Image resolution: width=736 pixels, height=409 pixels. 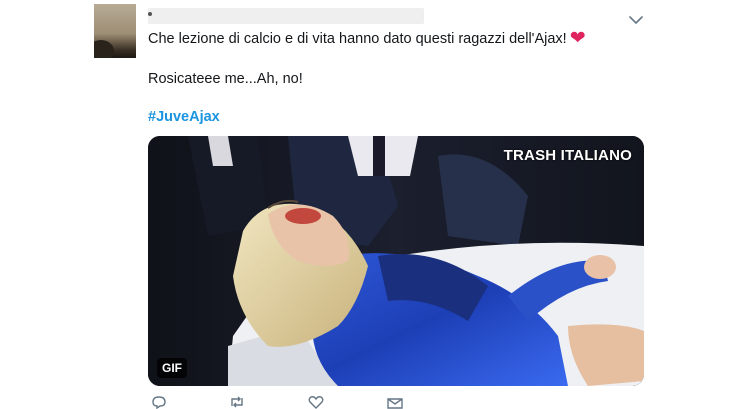 What do you see at coordinates (115, 31) in the screenshot?
I see `avatar` at bounding box center [115, 31].